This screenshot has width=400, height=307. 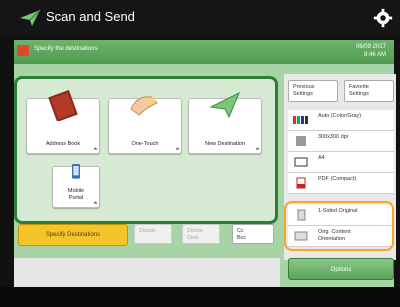 I want to click on color-value: Auto (Color/Gray), so click(x=340, y=116).